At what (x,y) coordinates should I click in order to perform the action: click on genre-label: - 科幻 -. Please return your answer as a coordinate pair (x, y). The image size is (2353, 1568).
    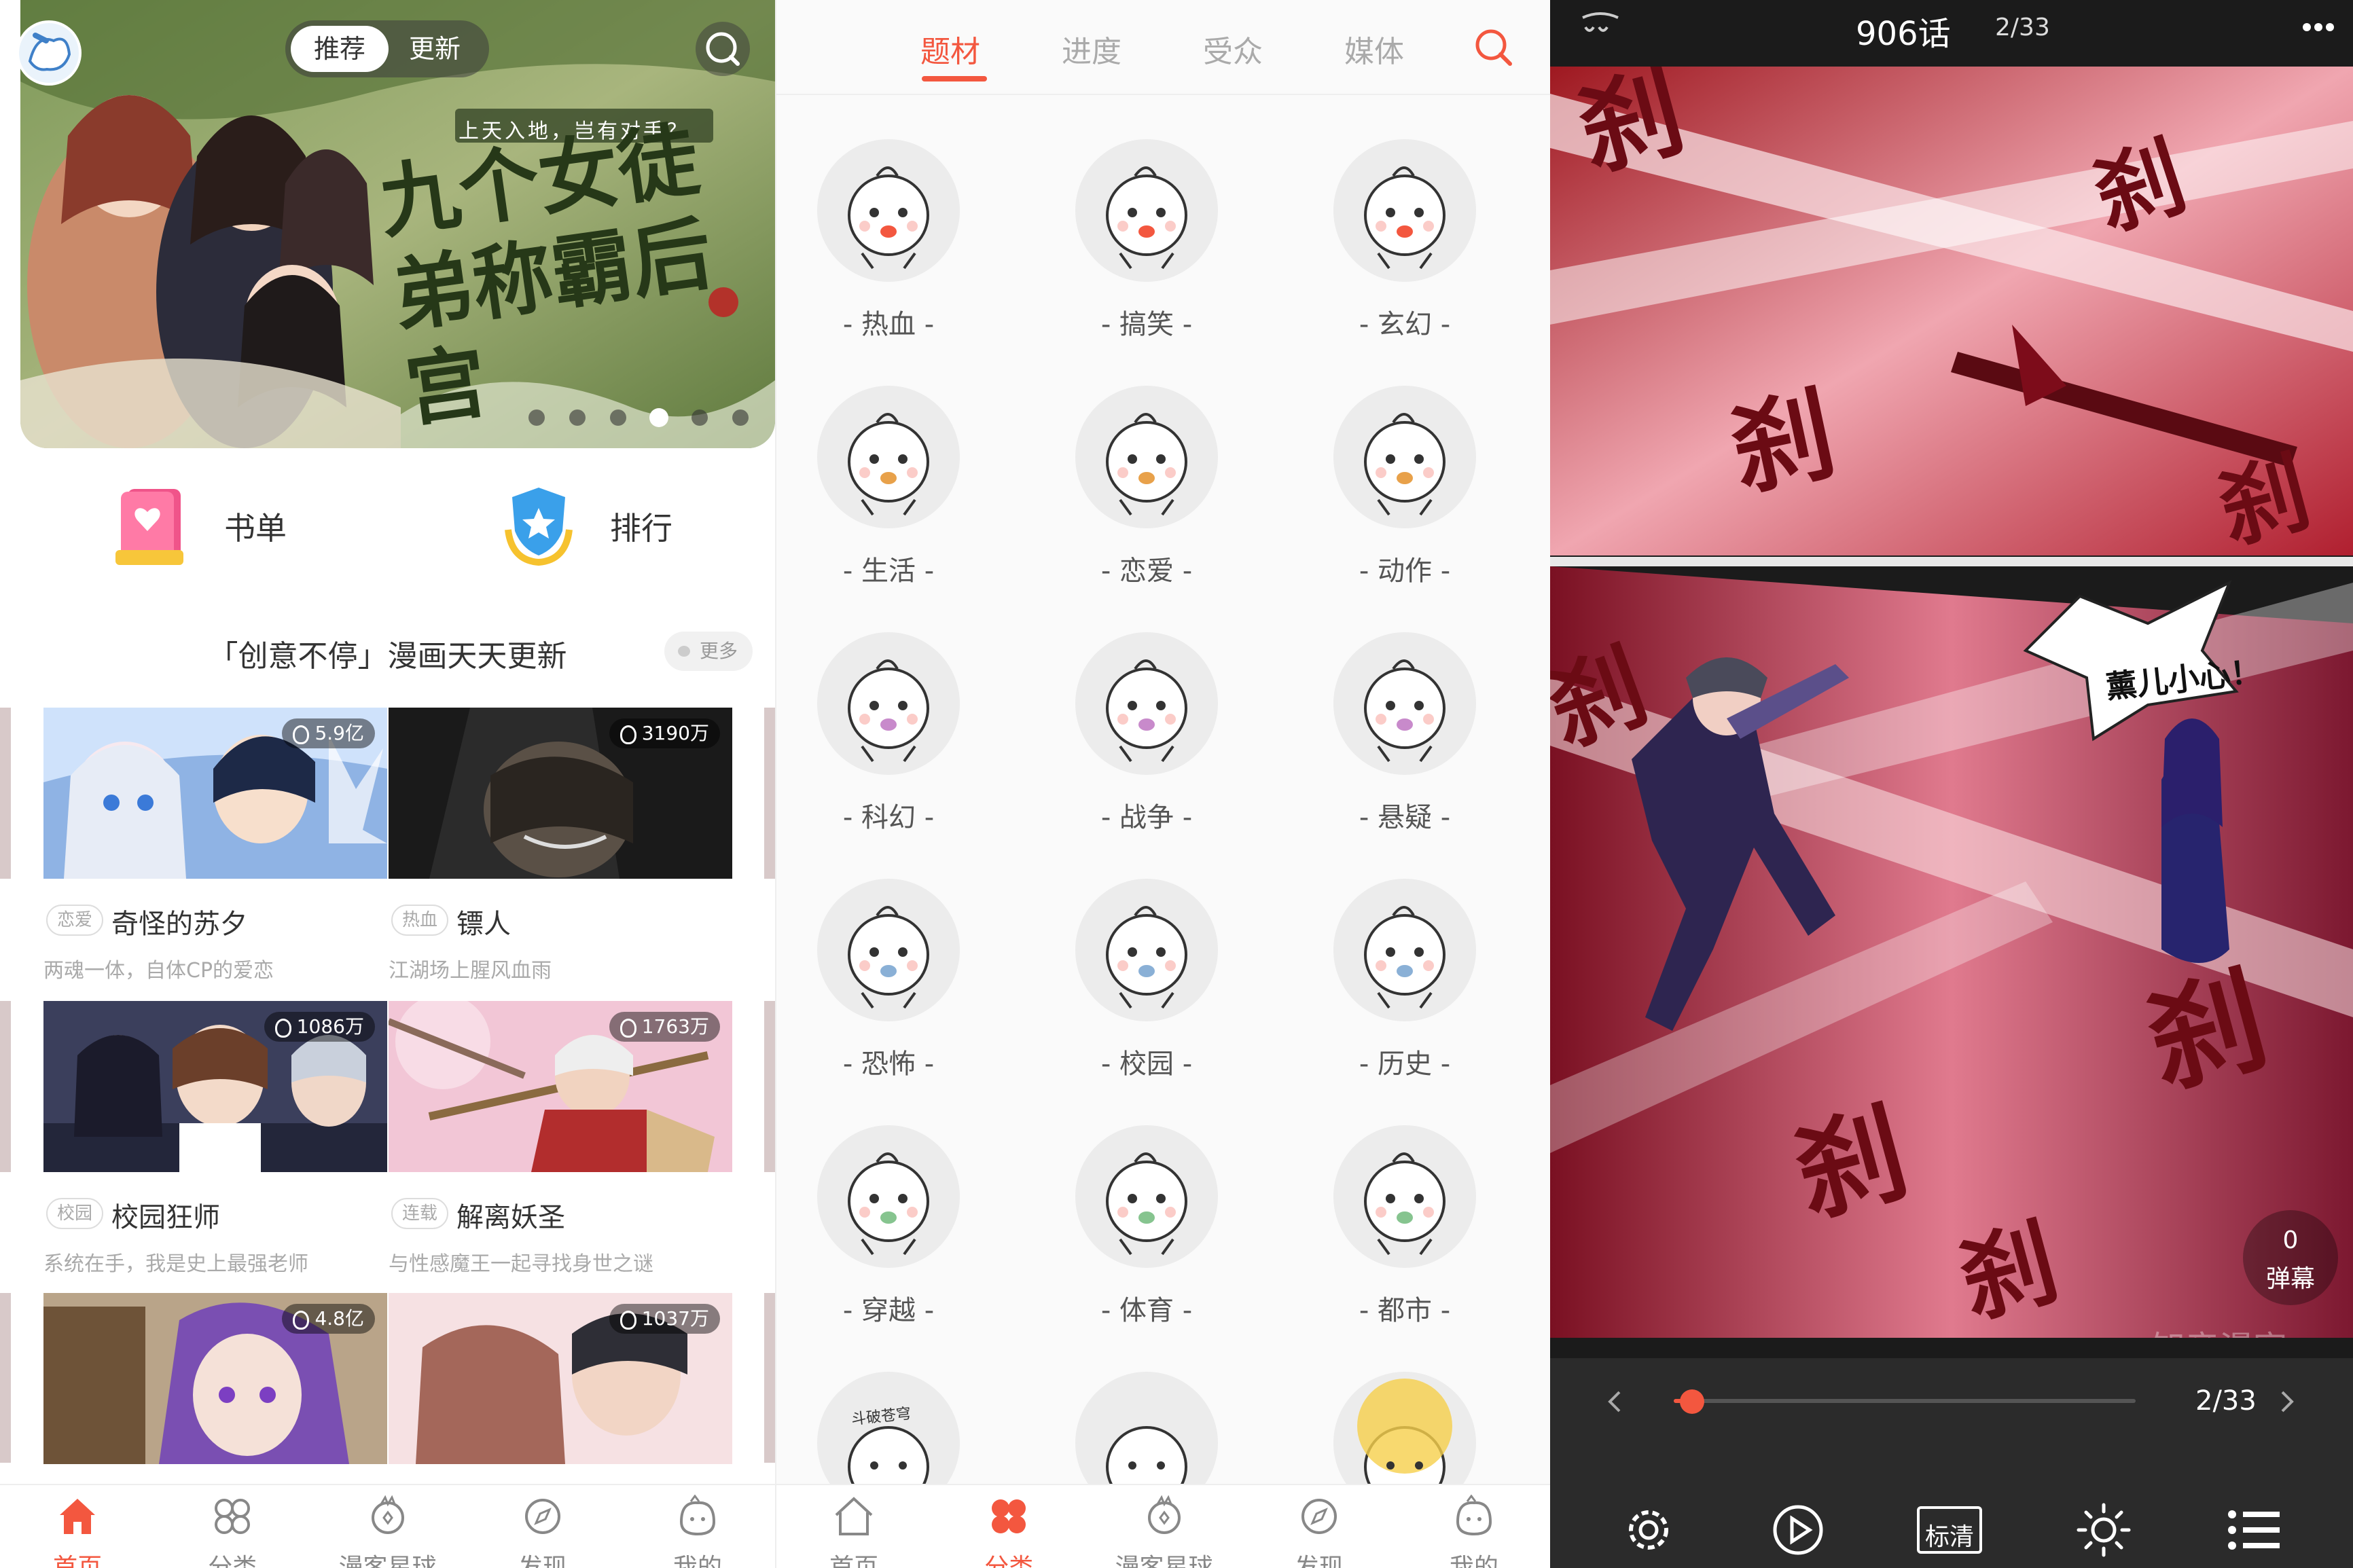
    Looking at the image, I should click on (888, 817).